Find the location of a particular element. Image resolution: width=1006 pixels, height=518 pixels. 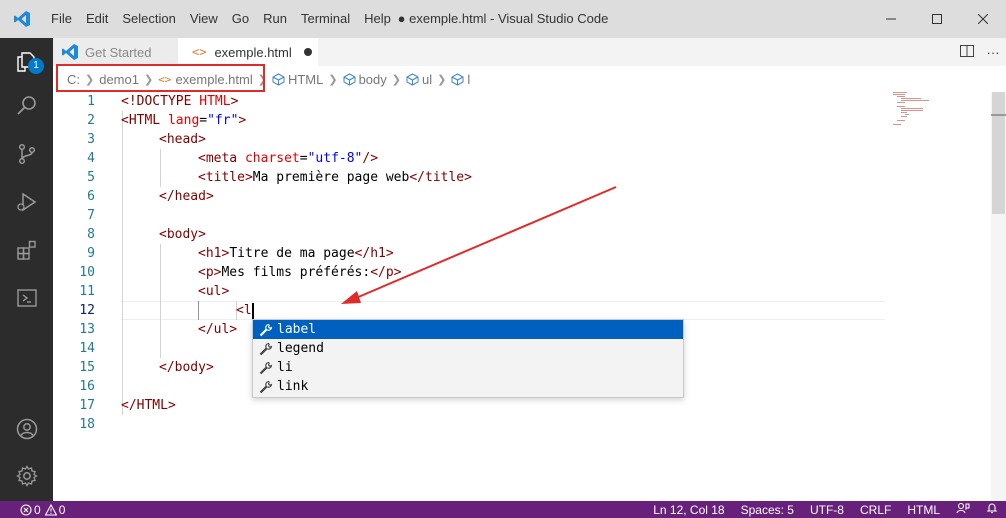

code-token: </title> is located at coordinates (440, 177).